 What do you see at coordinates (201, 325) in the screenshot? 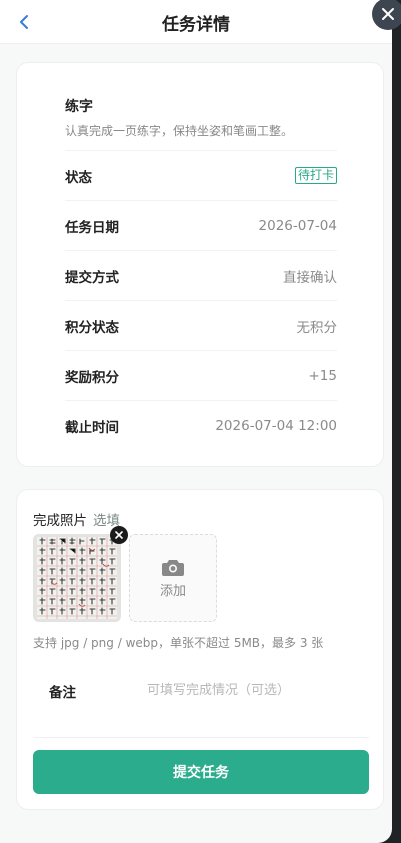
I see `detail-row-points-status: 积分状态 无积分` at bounding box center [201, 325].